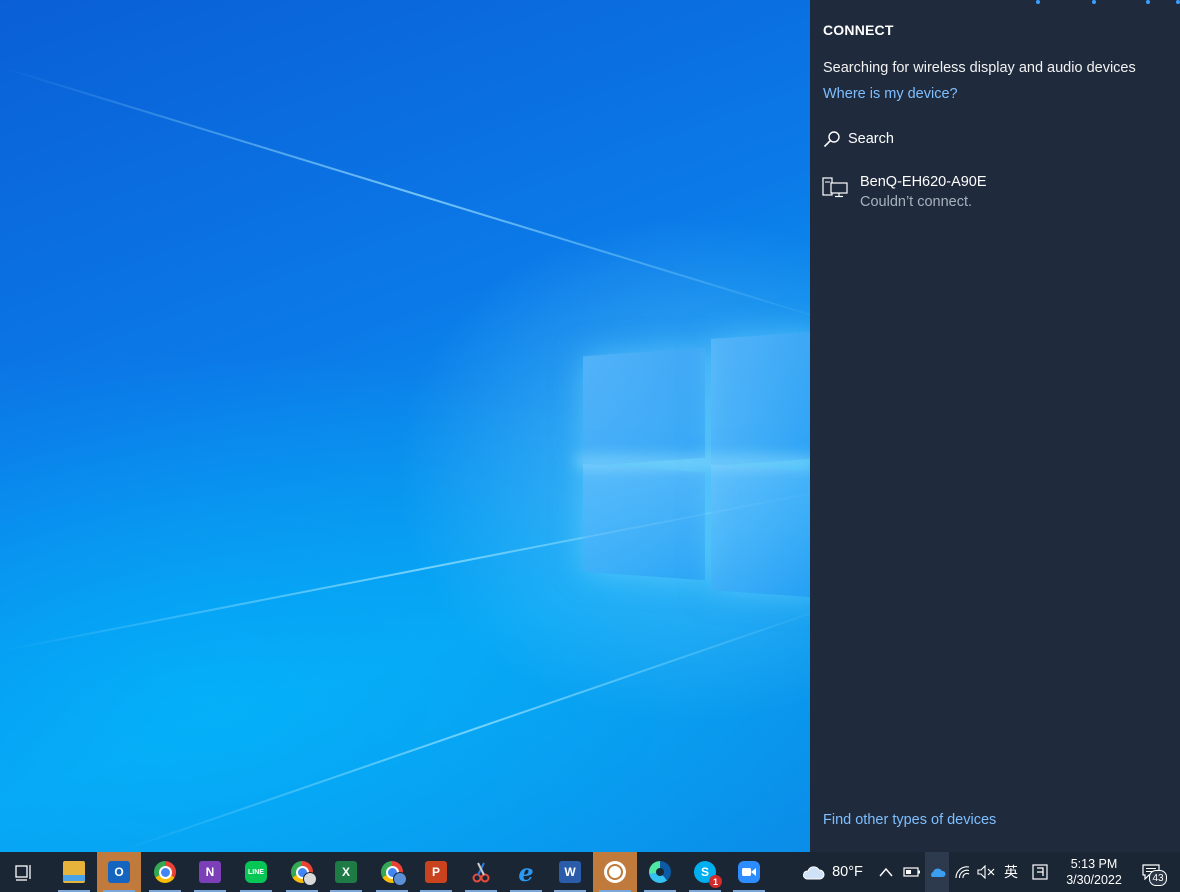  I want to click on zoom-icon, so click(749, 872).